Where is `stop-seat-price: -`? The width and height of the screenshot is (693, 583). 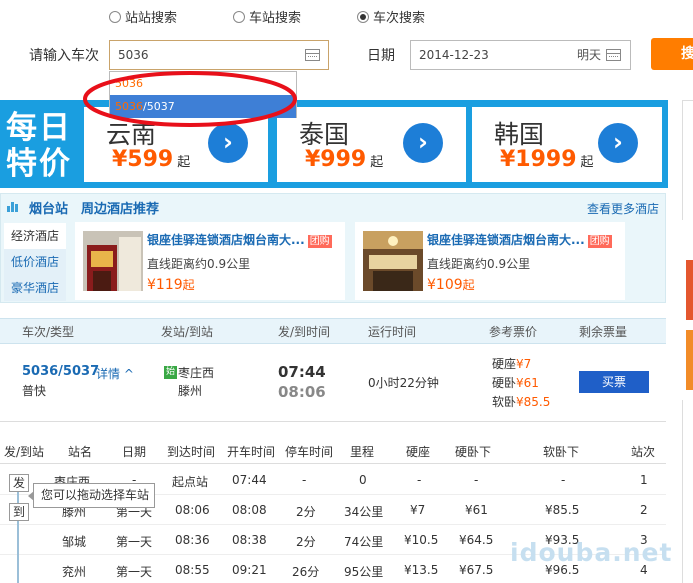
stop-seat-price: - is located at coordinates (419, 480).